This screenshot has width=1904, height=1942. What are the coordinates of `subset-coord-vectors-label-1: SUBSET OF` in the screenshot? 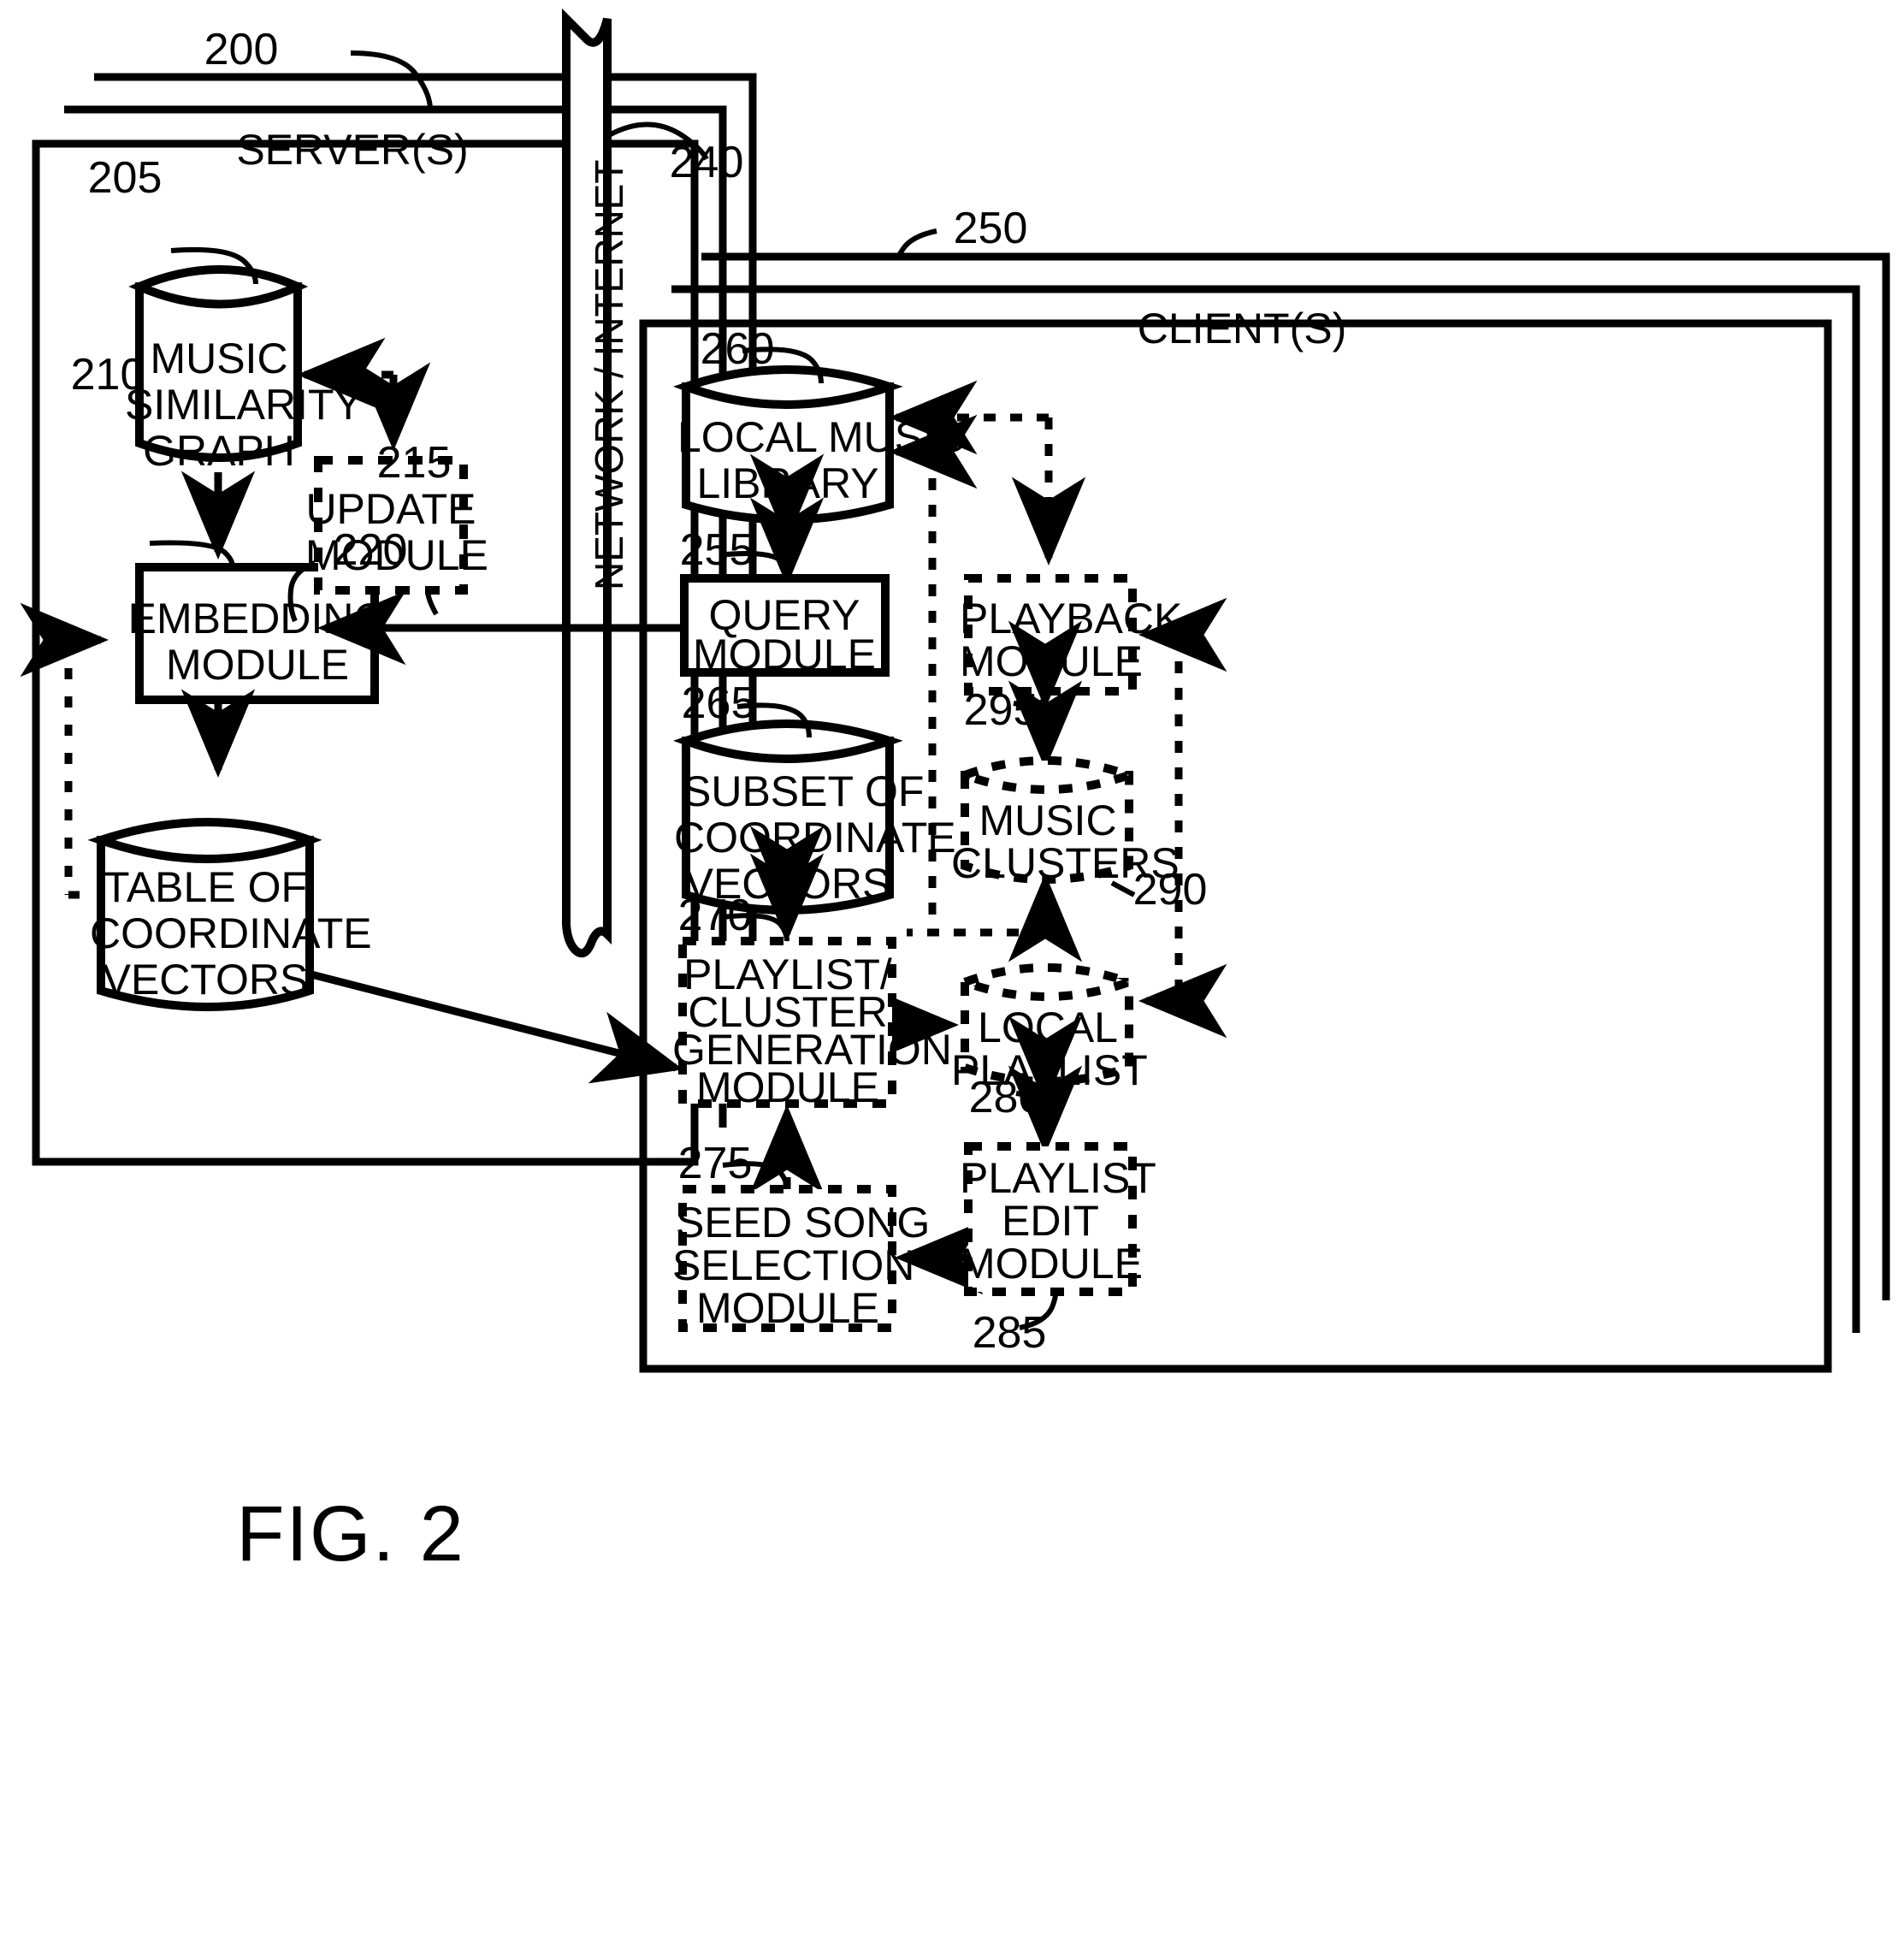 It's located at (804, 791).